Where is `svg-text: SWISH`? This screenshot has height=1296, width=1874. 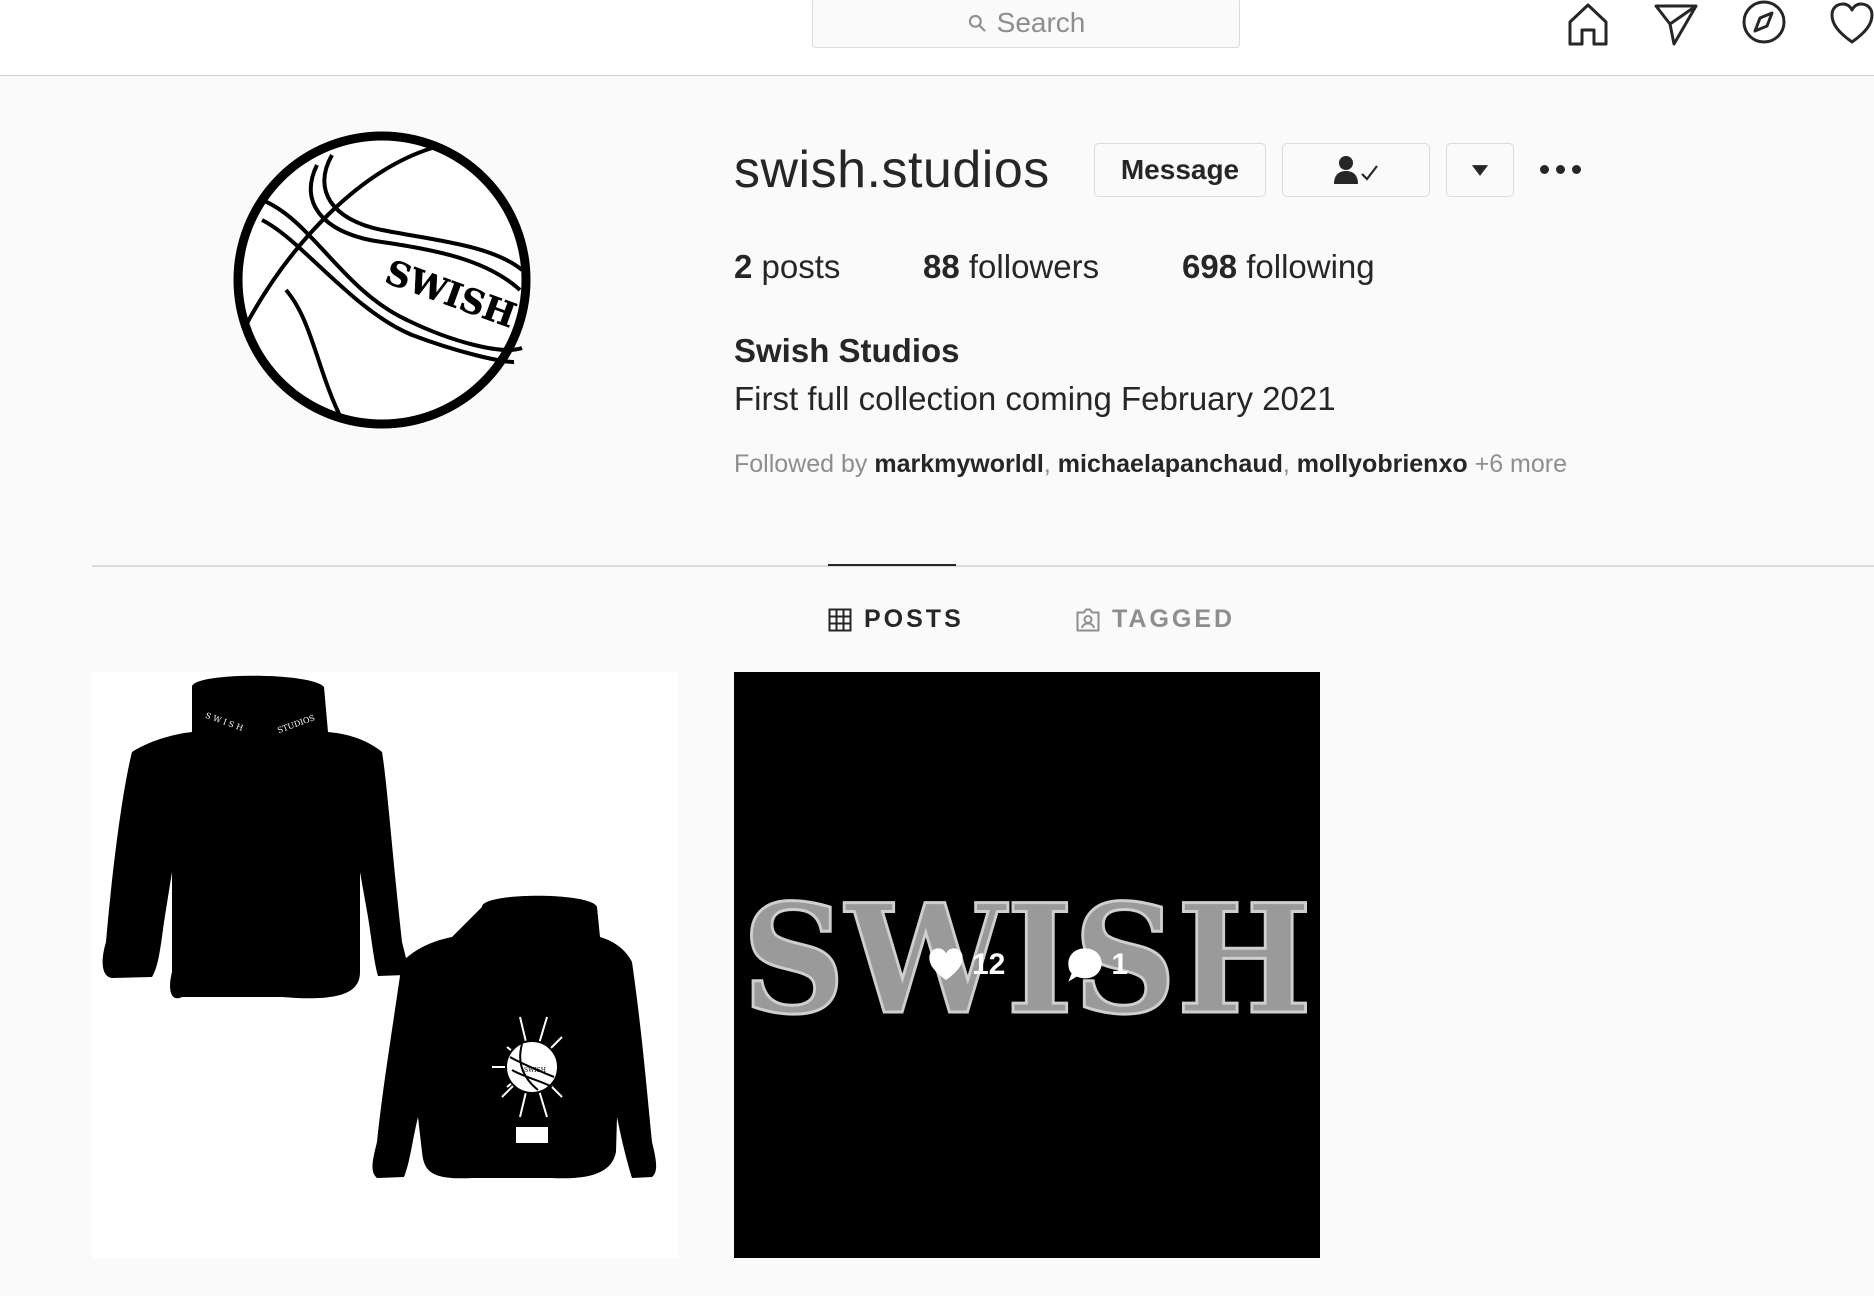 svg-text: SWISH is located at coordinates (535, 1070).